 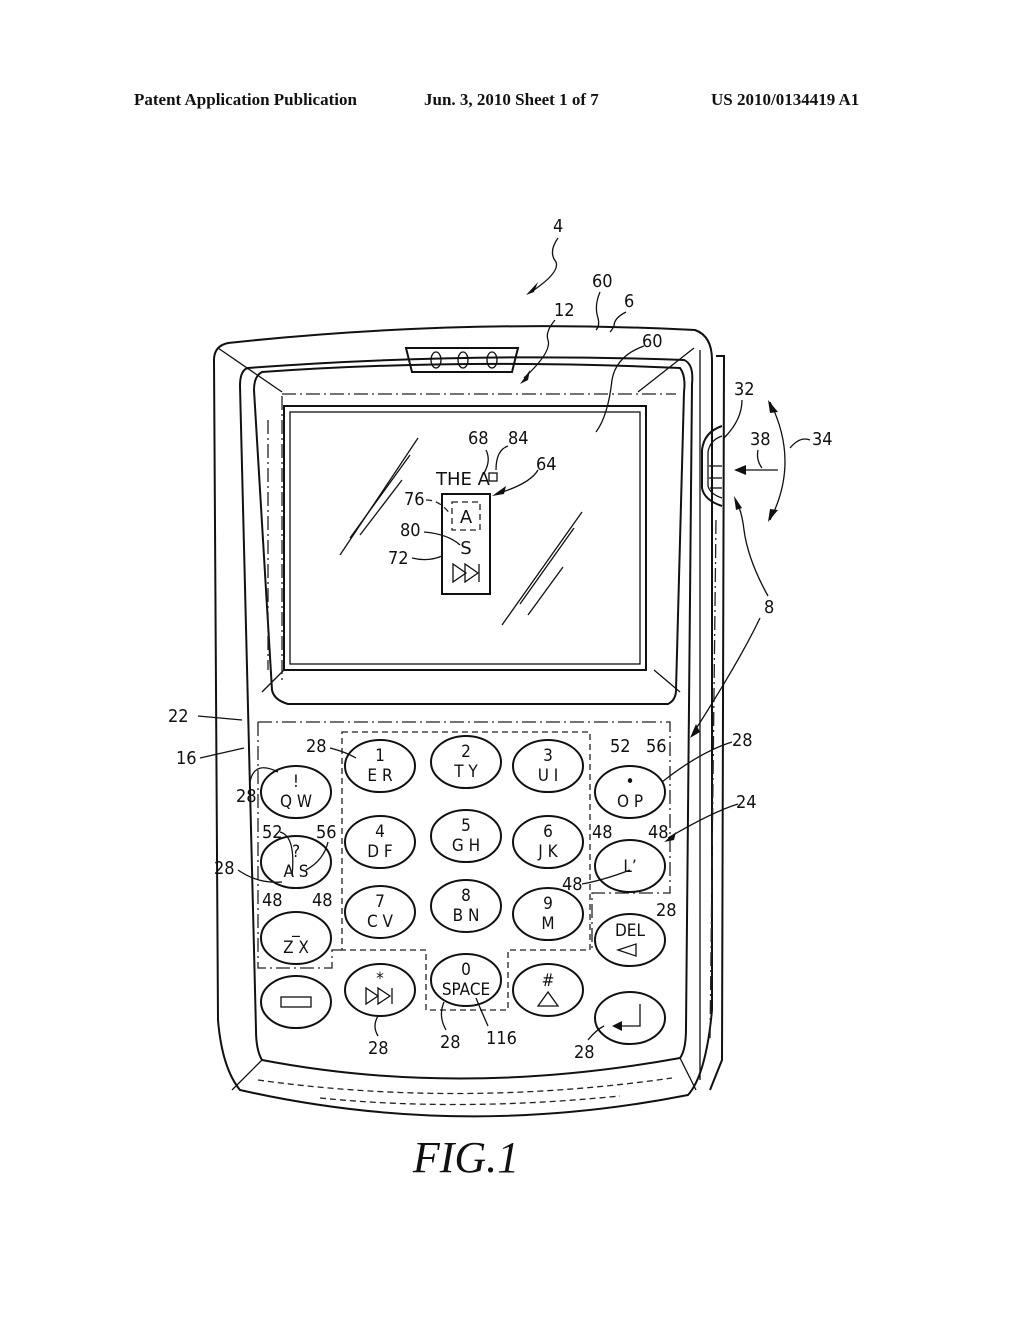 I want to click on key-top-label: 9, so click(x=548, y=904).